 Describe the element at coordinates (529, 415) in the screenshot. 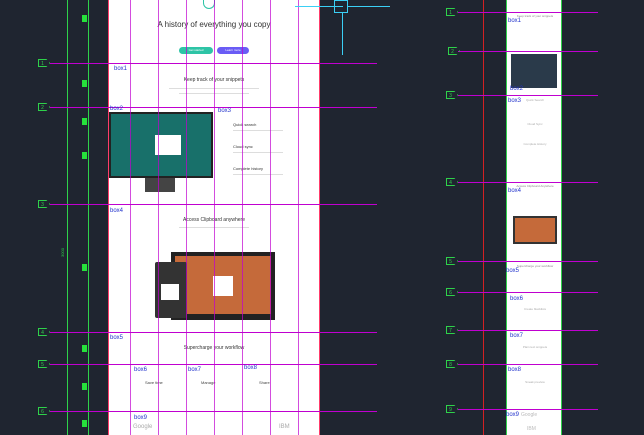

I see `side-logo: Google` at that location.